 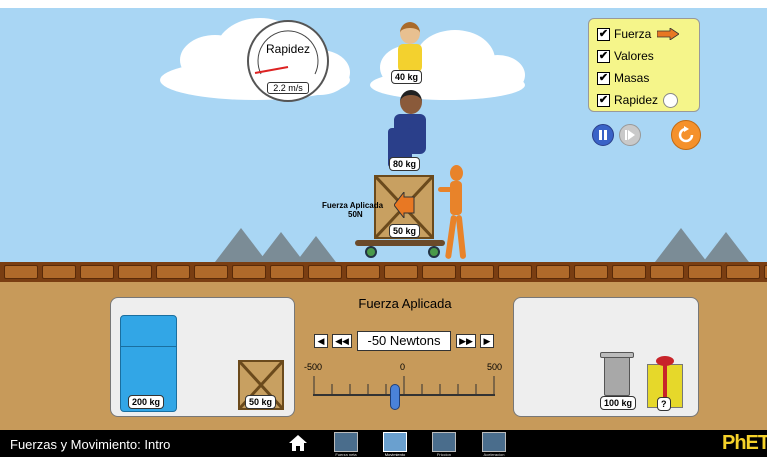 I want to click on mountain, so click(x=726, y=249).